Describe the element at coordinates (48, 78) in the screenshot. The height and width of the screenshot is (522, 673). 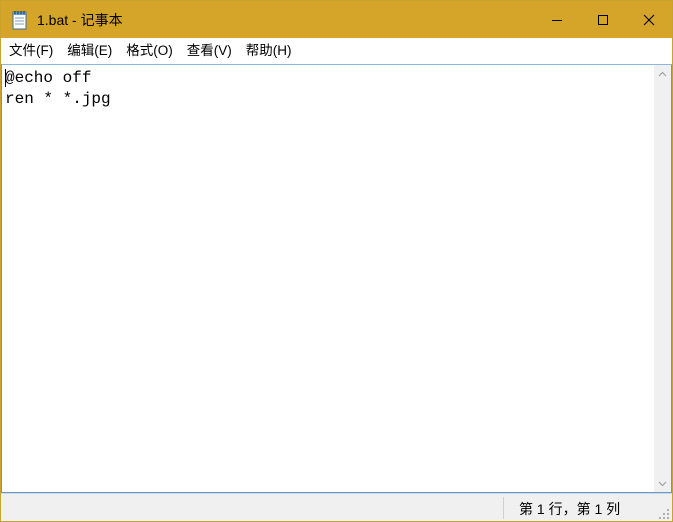
I see `editor-line: @echo off` at that location.